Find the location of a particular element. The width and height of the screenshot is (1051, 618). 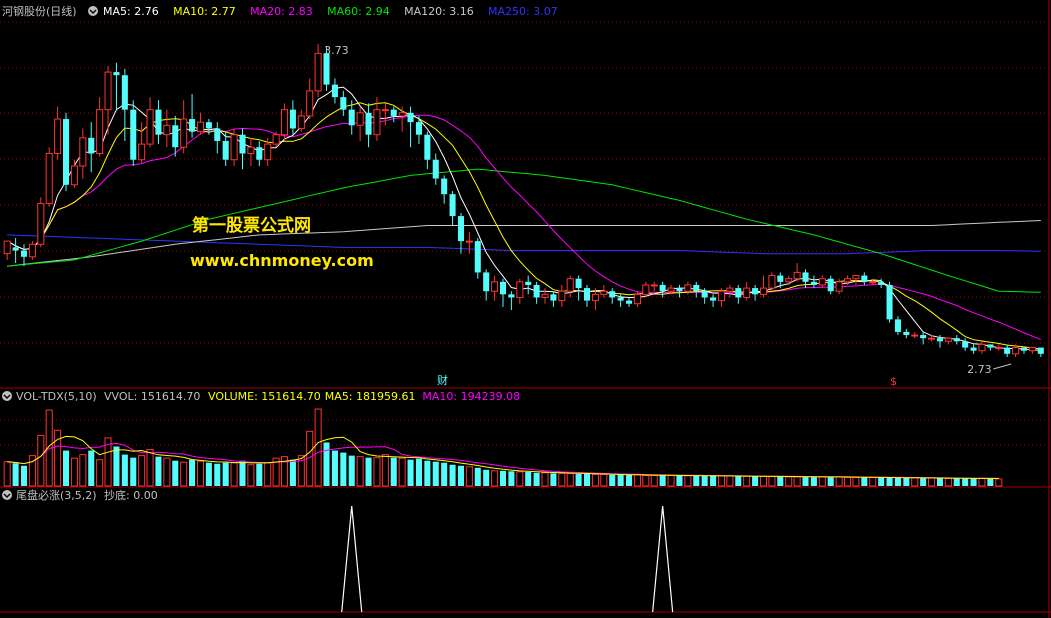

finance-marker: 财 is located at coordinates (442, 380).